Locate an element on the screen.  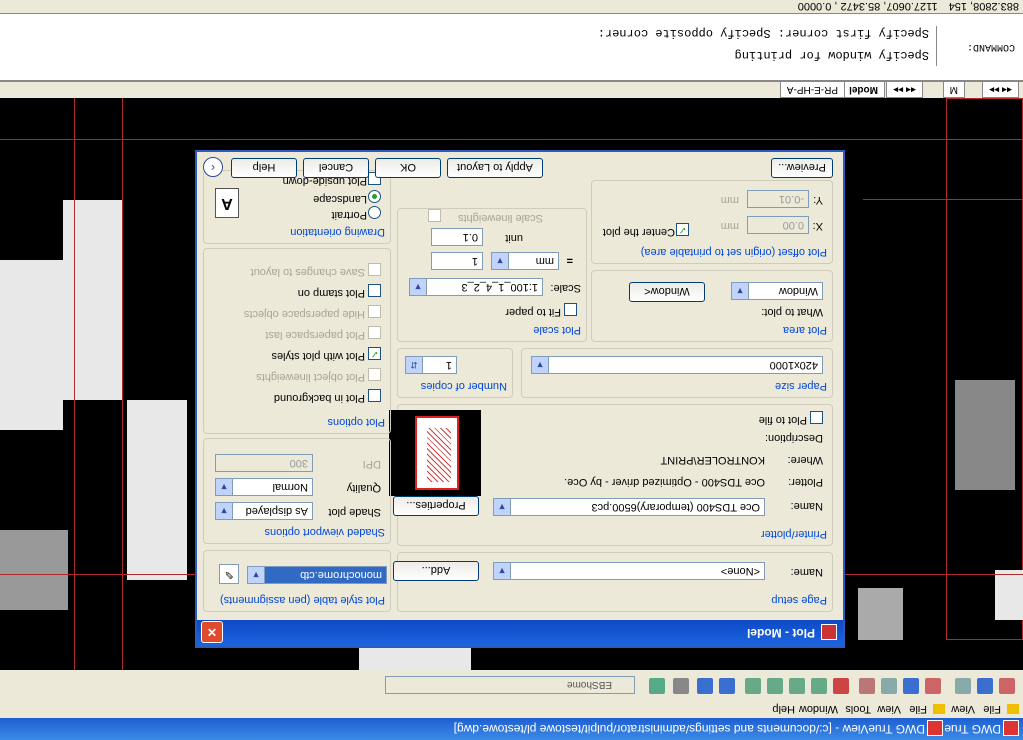
menu-view: View is located at coordinates (889, 709).